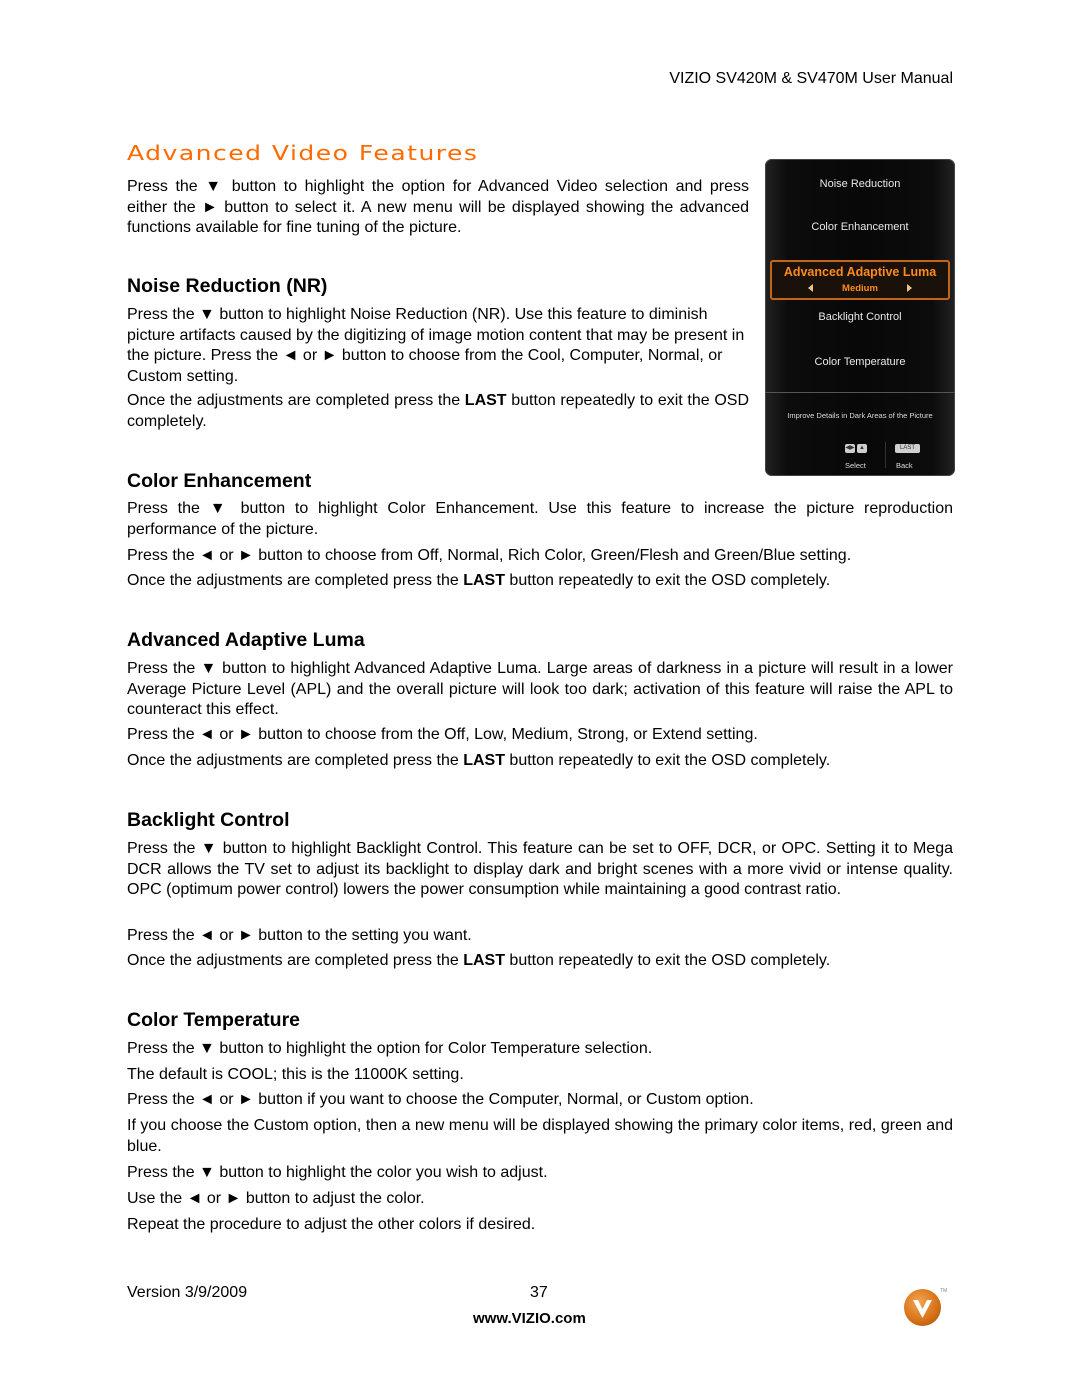 Image resolution: width=1080 pixels, height=1397 pixels. Describe the element at coordinates (885, 455) in the screenshot. I see `osd-key-separator` at that location.